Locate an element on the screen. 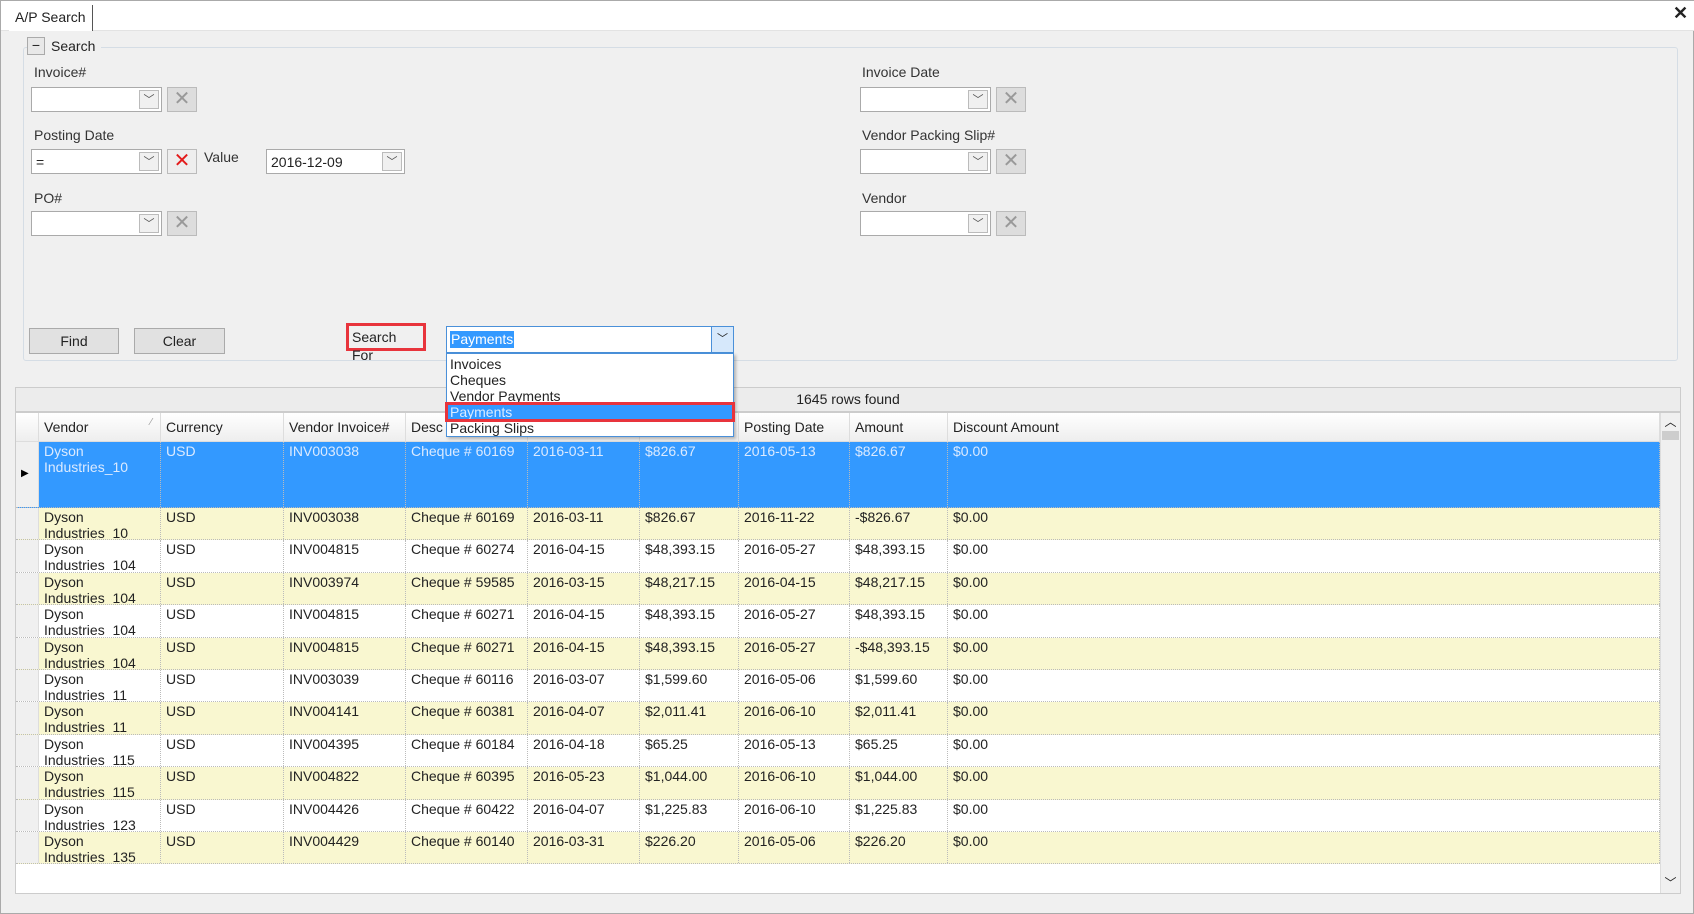 The width and height of the screenshot is (1694, 914). column-header: Currency is located at coordinates (222, 427).